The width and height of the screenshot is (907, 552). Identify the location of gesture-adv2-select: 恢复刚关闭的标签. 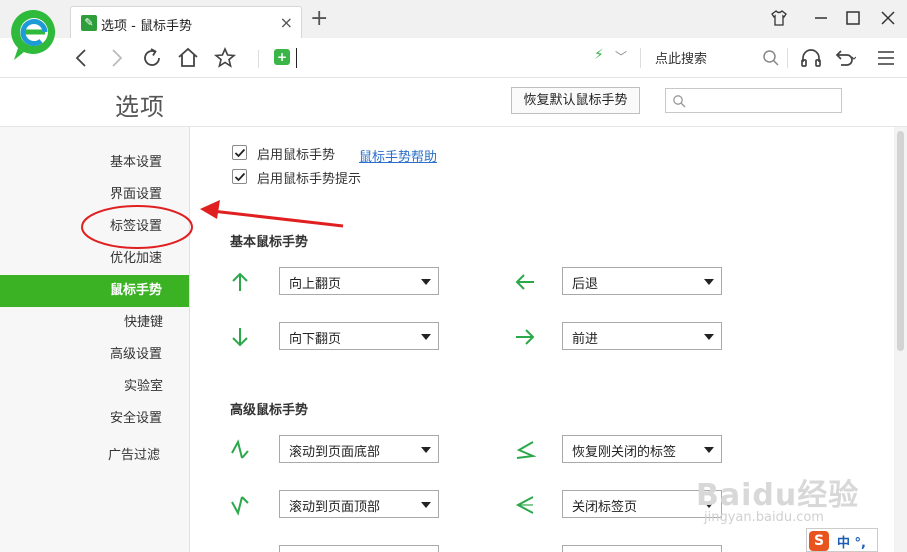
(642, 449).